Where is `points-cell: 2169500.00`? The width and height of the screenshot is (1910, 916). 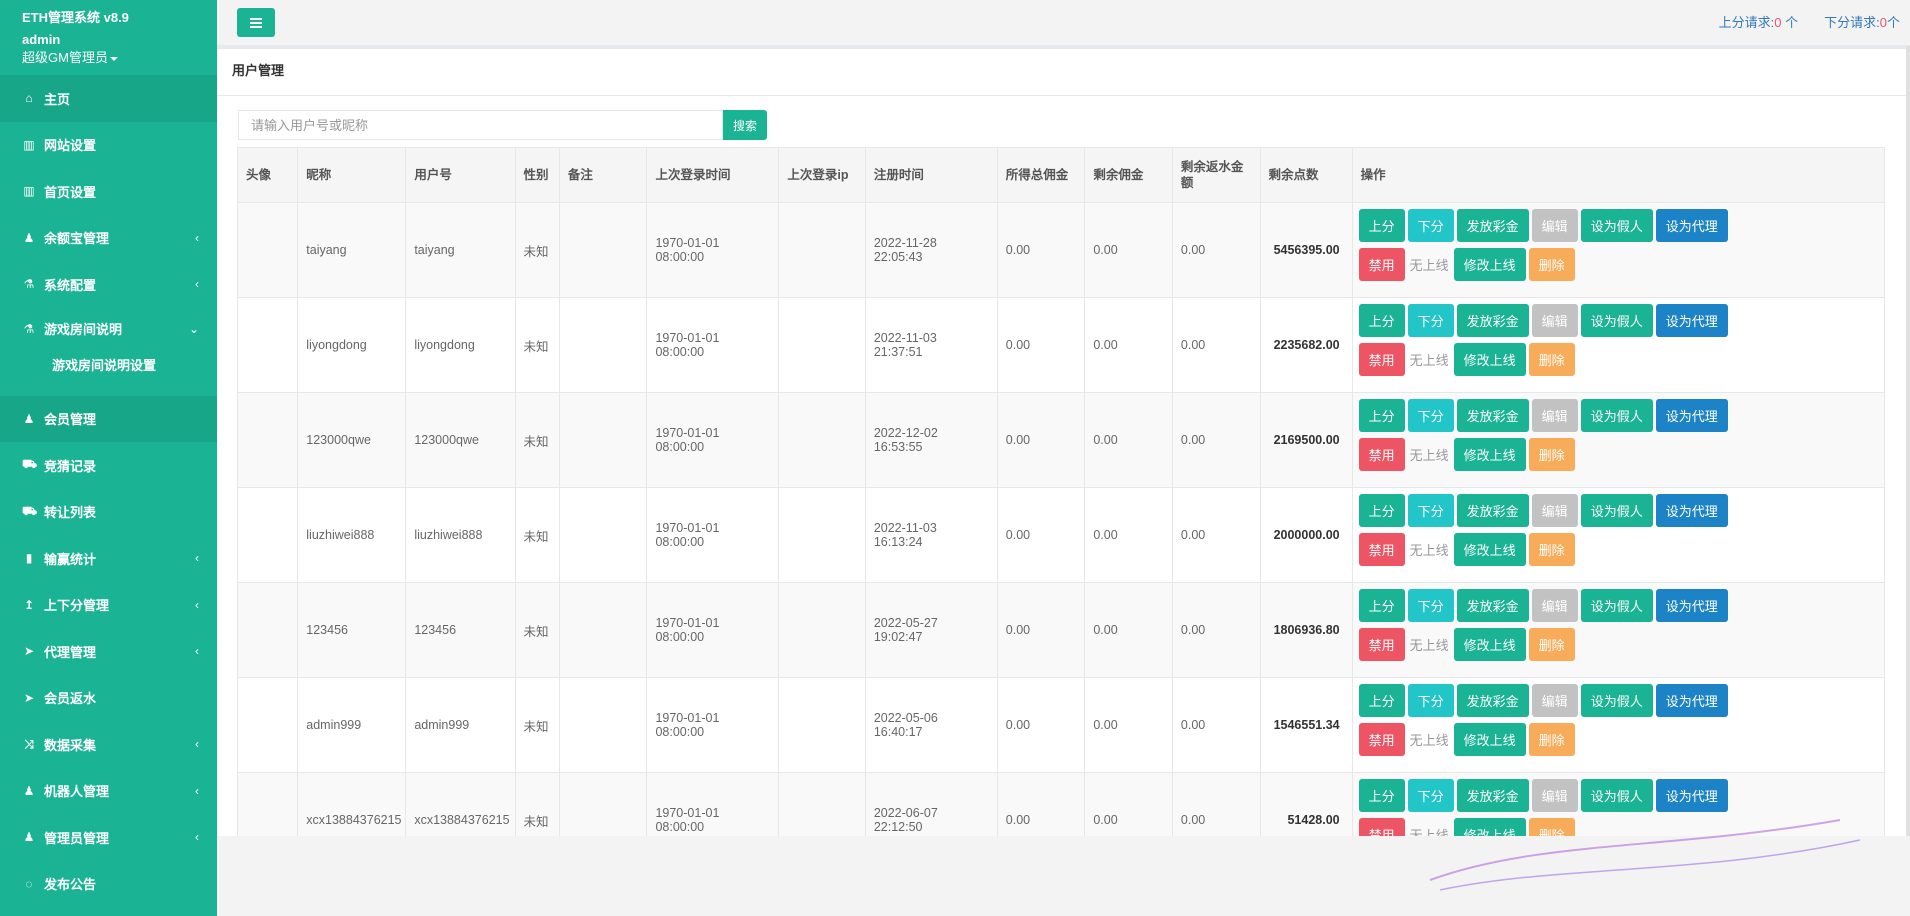
points-cell: 2169500.00 is located at coordinates (1306, 440).